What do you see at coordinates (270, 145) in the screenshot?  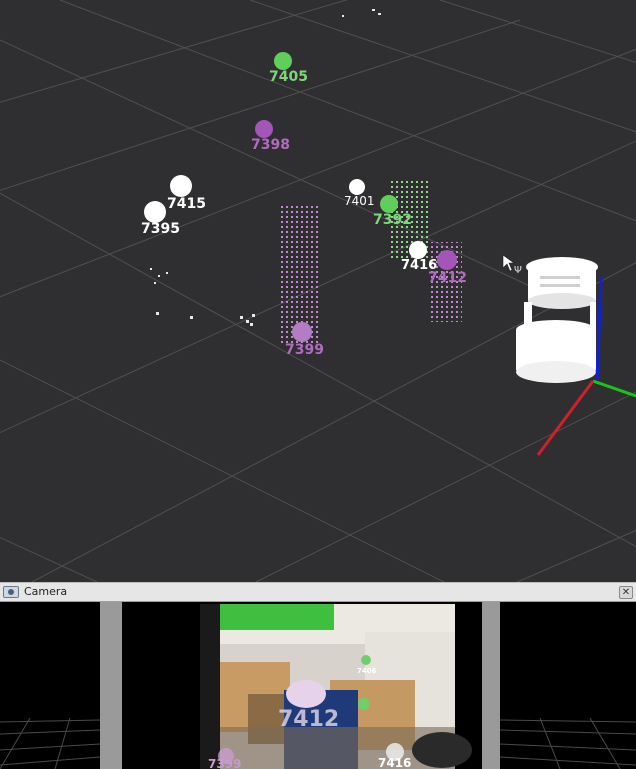 I see `marker-label: 7398` at bounding box center [270, 145].